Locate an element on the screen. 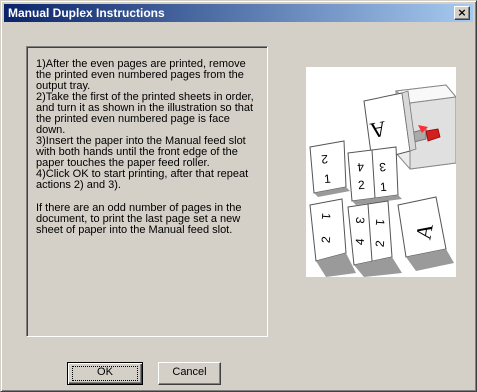 The width and height of the screenshot is (477, 392). cancel-button: Cancel is located at coordinates (189, 373).